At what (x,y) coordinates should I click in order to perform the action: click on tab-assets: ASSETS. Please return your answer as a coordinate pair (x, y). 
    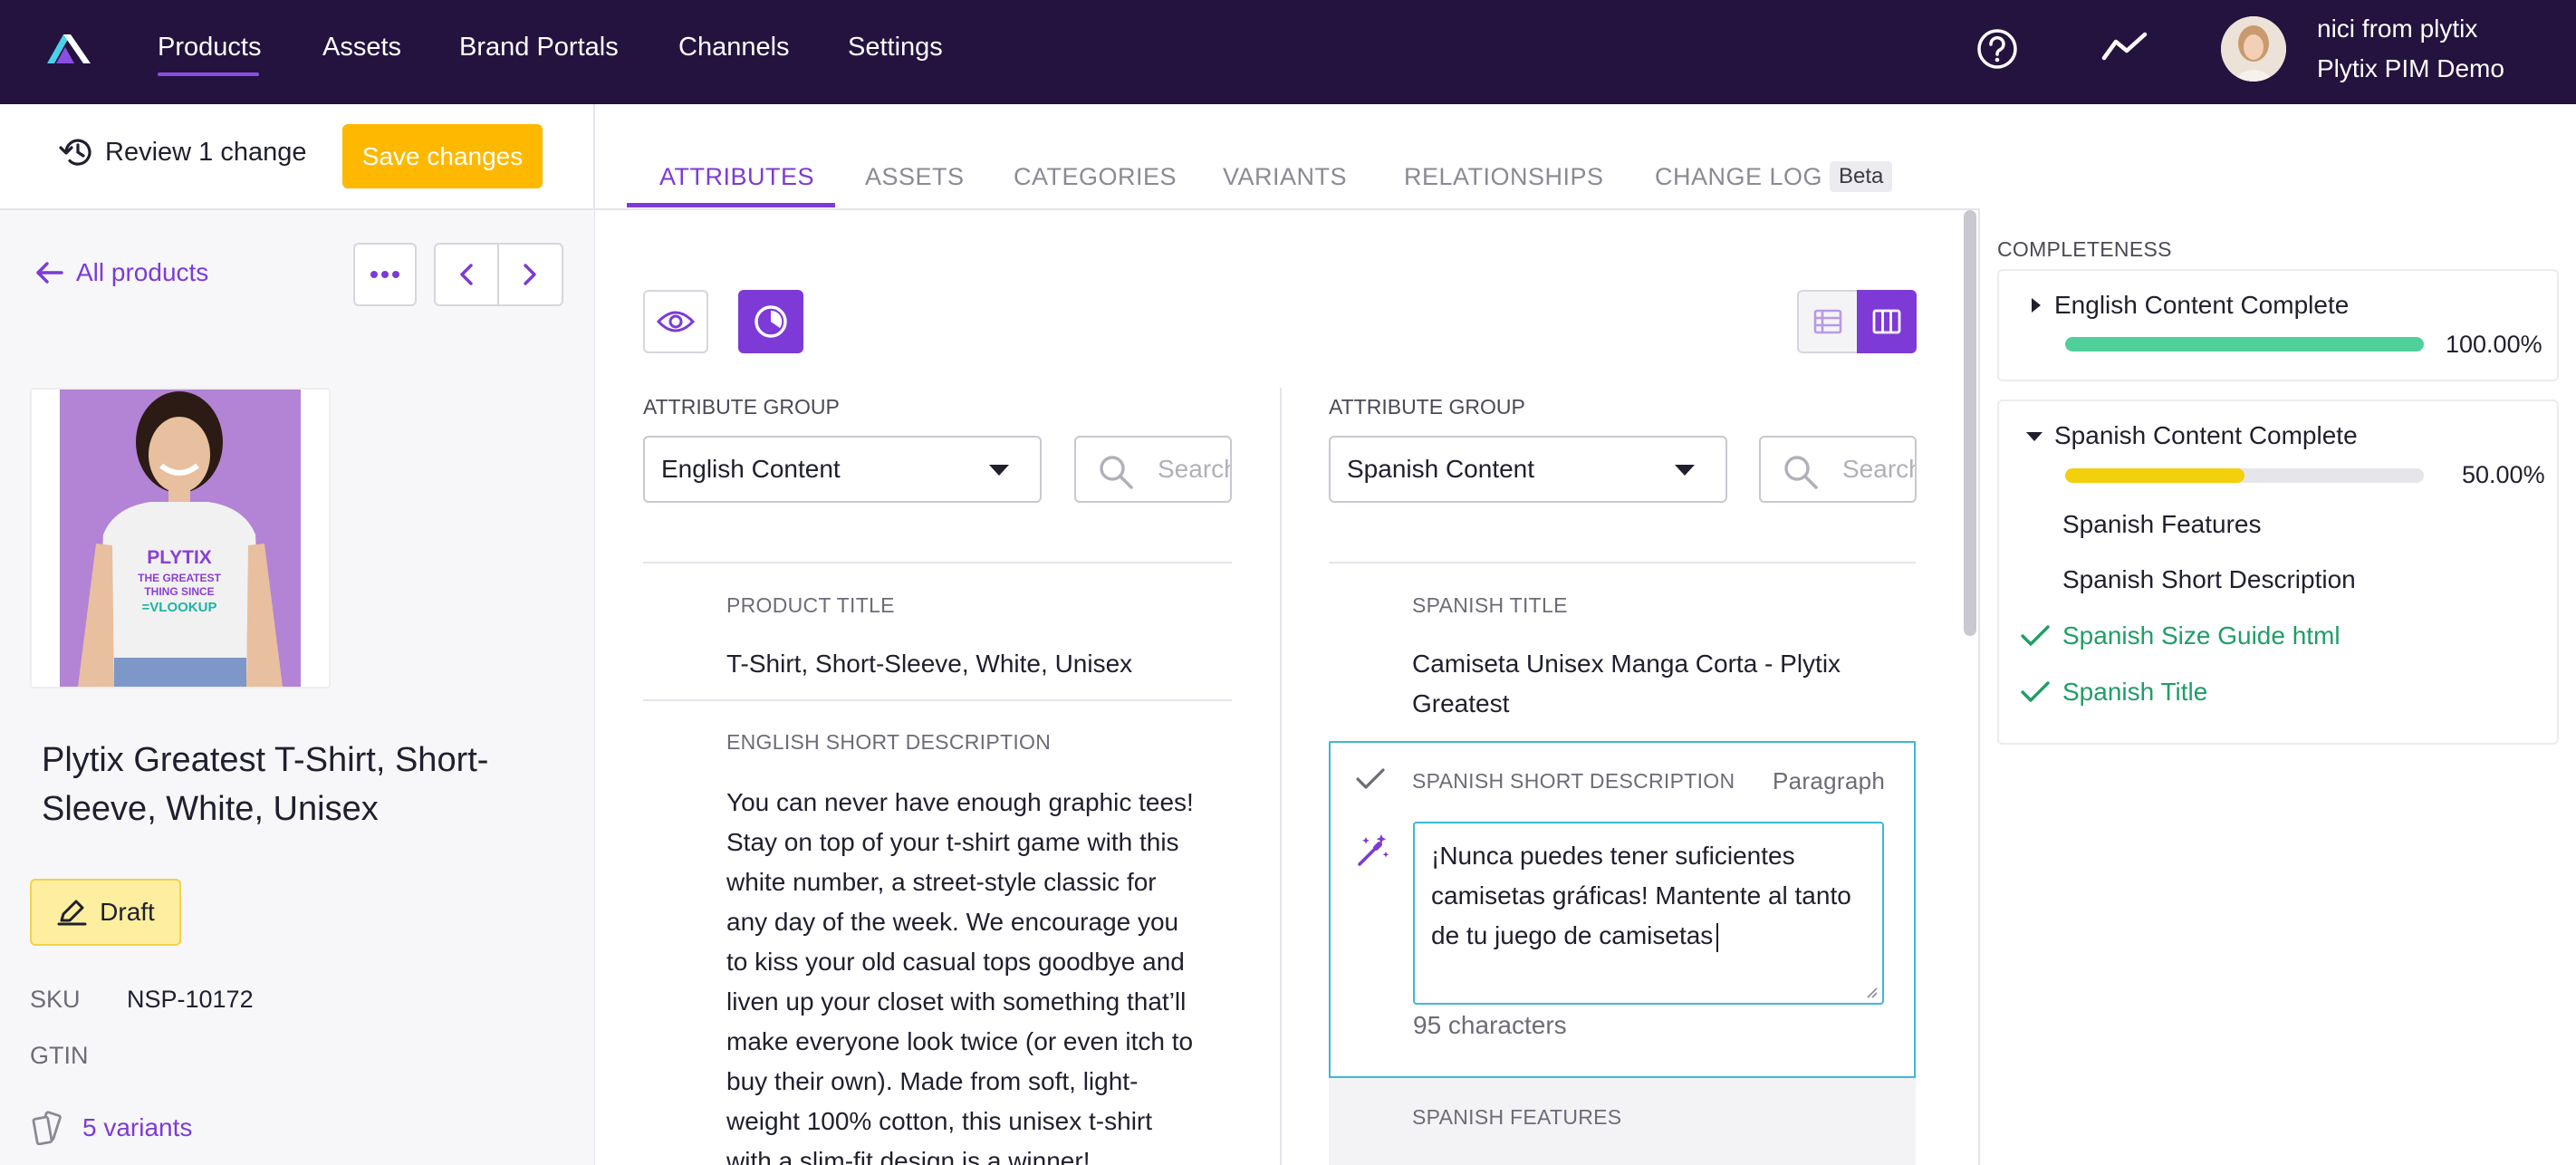
    Looking at the image, I should click on (915, 177).